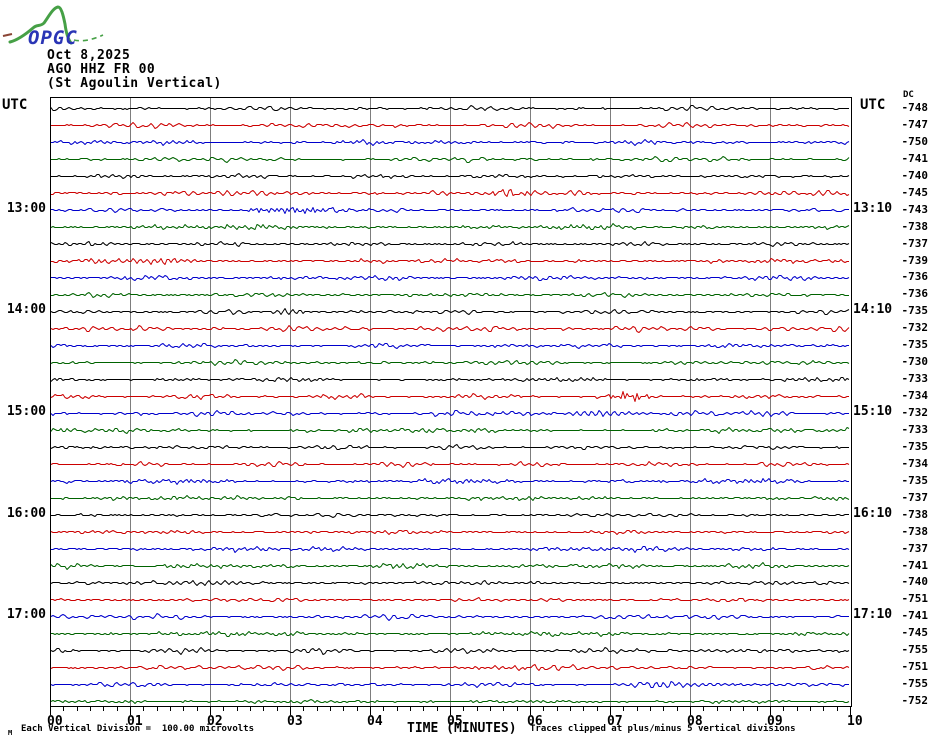 This screenshot has height=744, width=930. I want to click on header-date: Oct 8,2025, so click(89, 55).